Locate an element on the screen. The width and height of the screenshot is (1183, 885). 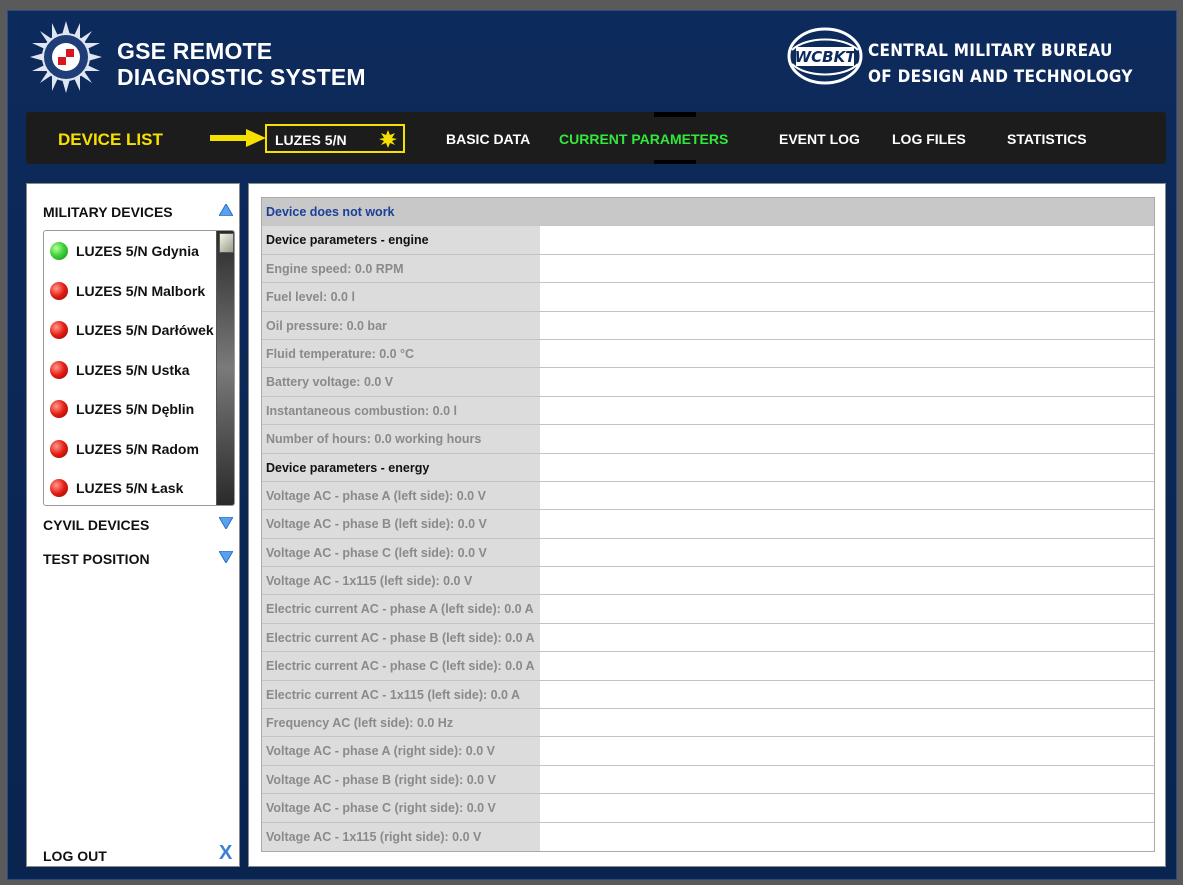
device-name: LUZES 5/N Ustka is located at coordinates (133, 370).